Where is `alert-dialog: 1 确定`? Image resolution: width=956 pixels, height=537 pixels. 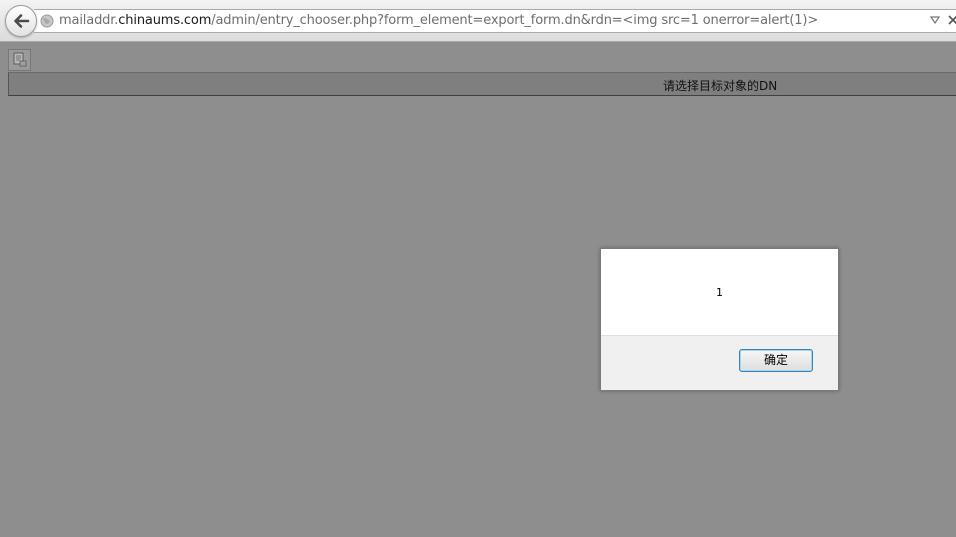
alert-dialog: 1 确定 is located at coordinates (719, 319).